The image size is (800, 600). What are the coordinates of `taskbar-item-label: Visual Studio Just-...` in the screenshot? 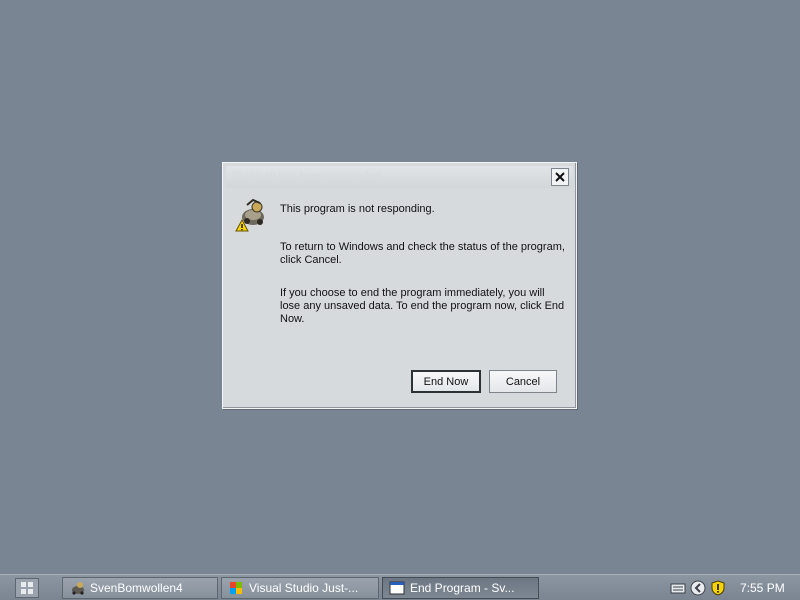 It's located at (304, 588).